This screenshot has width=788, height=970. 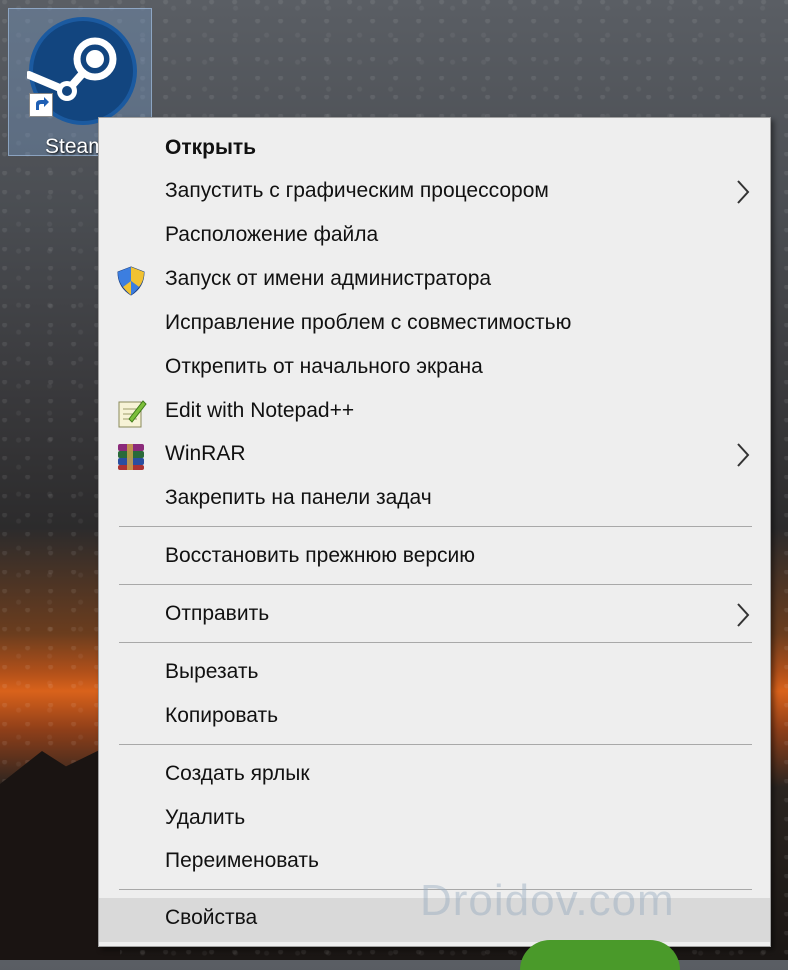 What do you see at coordinates (434, 500) in the screenshot?
I see `menu-item-pin-taskbar: Закрепить на панели задач` at bounding box center [434, 500].